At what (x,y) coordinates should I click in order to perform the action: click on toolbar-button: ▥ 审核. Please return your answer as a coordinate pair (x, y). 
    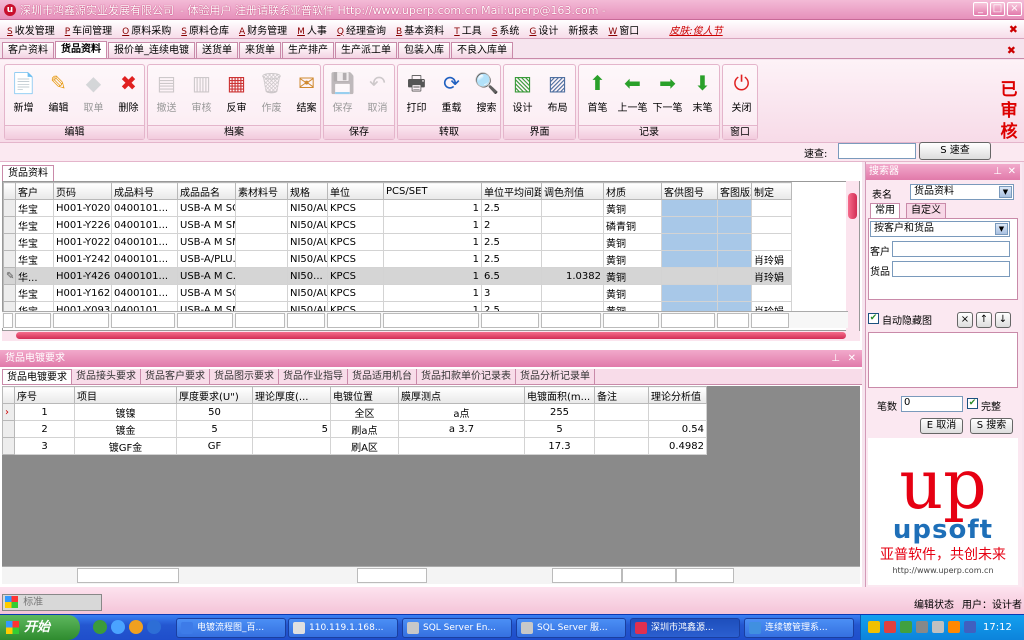
    Looking at the image, I should click on (201, 91).